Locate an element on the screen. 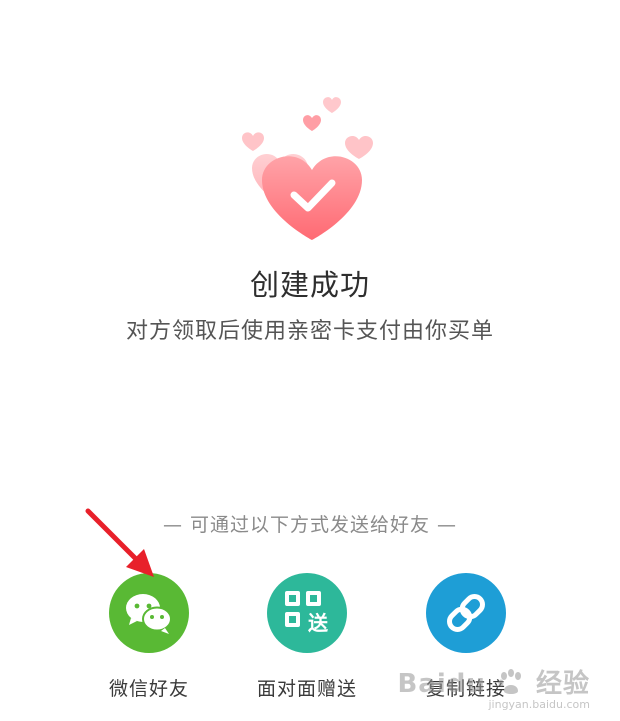 This screenshot has height=721, width=620. qr-send-icon: 送 is located at coordinates (307, 613).